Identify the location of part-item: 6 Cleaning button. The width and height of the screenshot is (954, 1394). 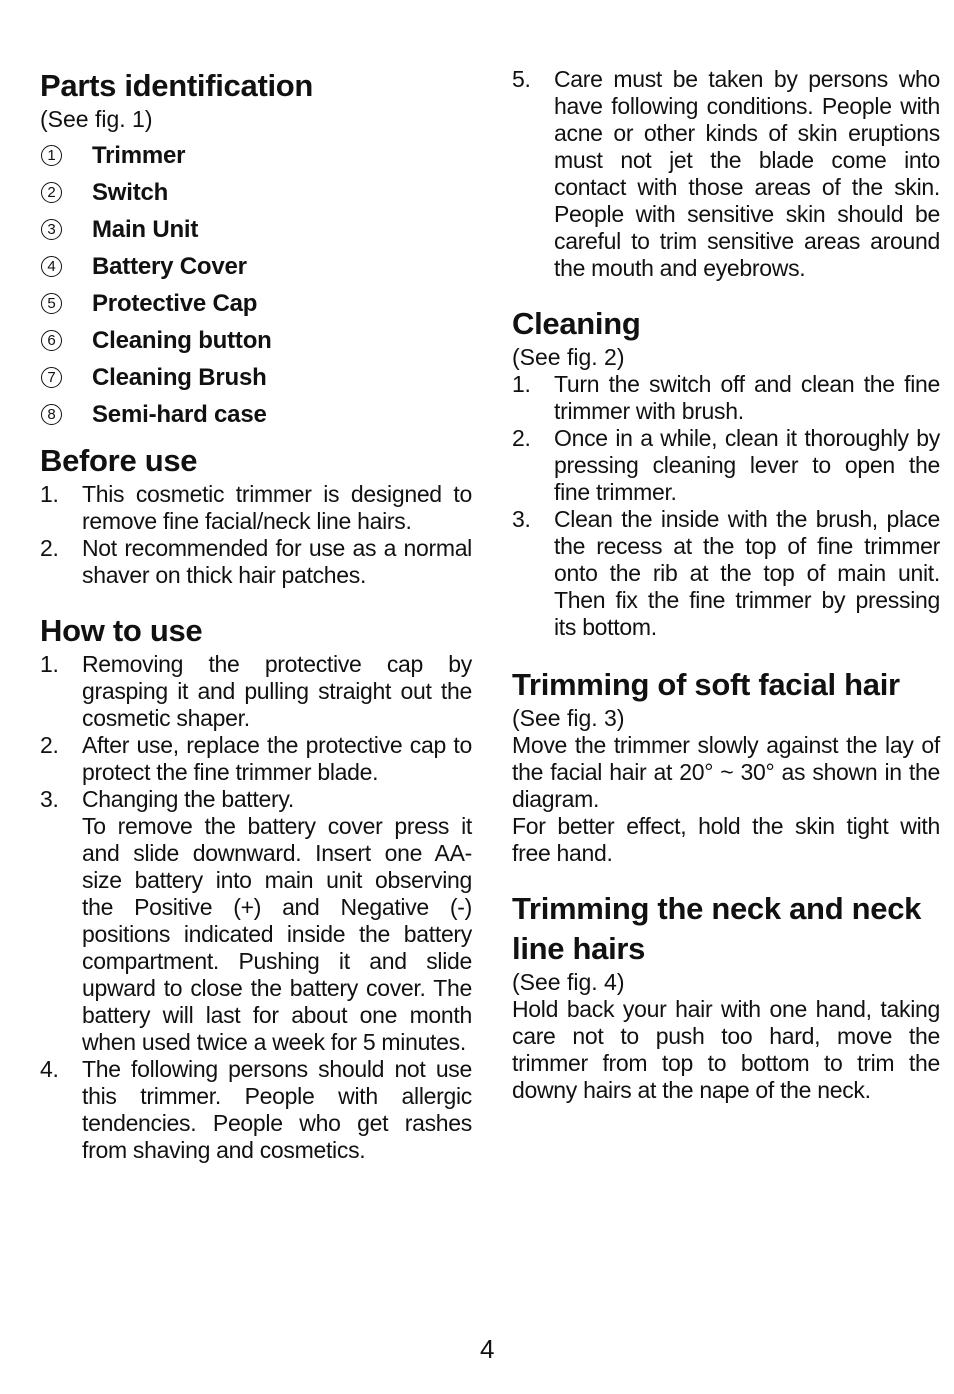
(256, 340).